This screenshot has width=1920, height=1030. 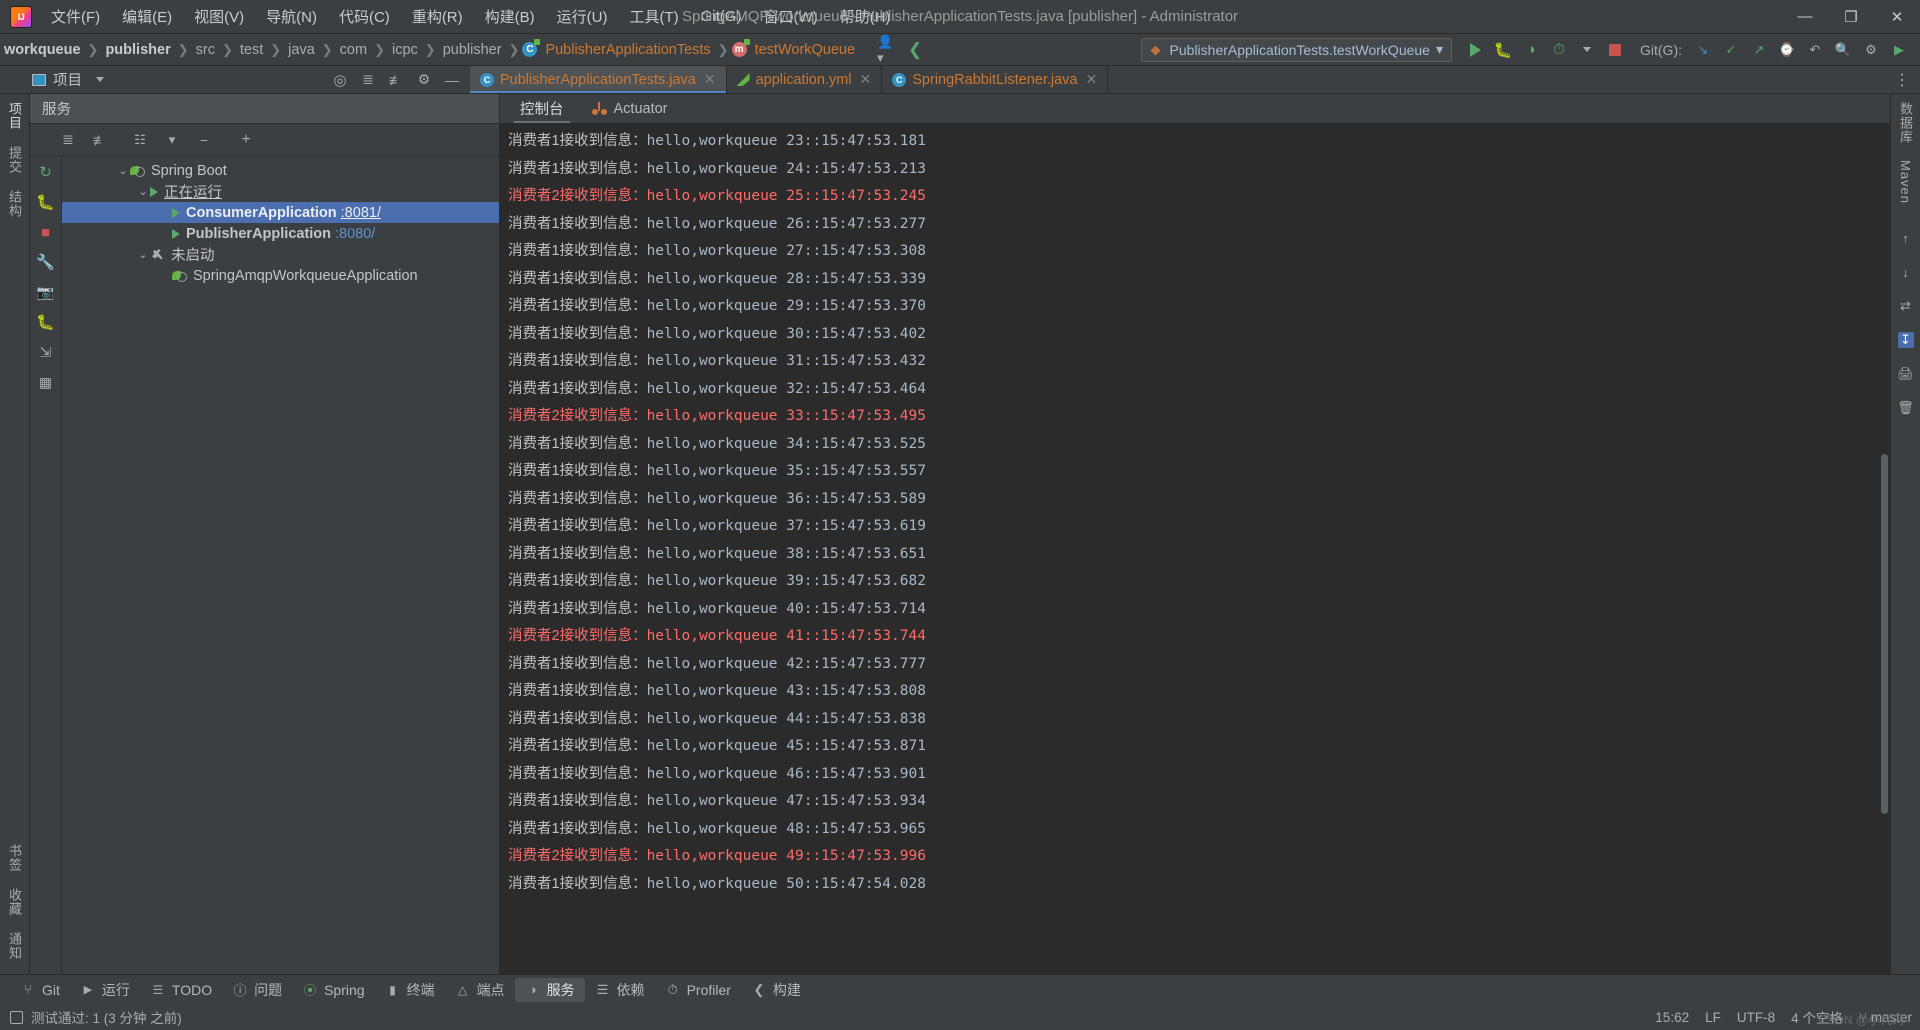 What do you see at coordinates (542, 108) in the screenshot?
I see `tab-console: 控制台` at bounding box center [542, 108].